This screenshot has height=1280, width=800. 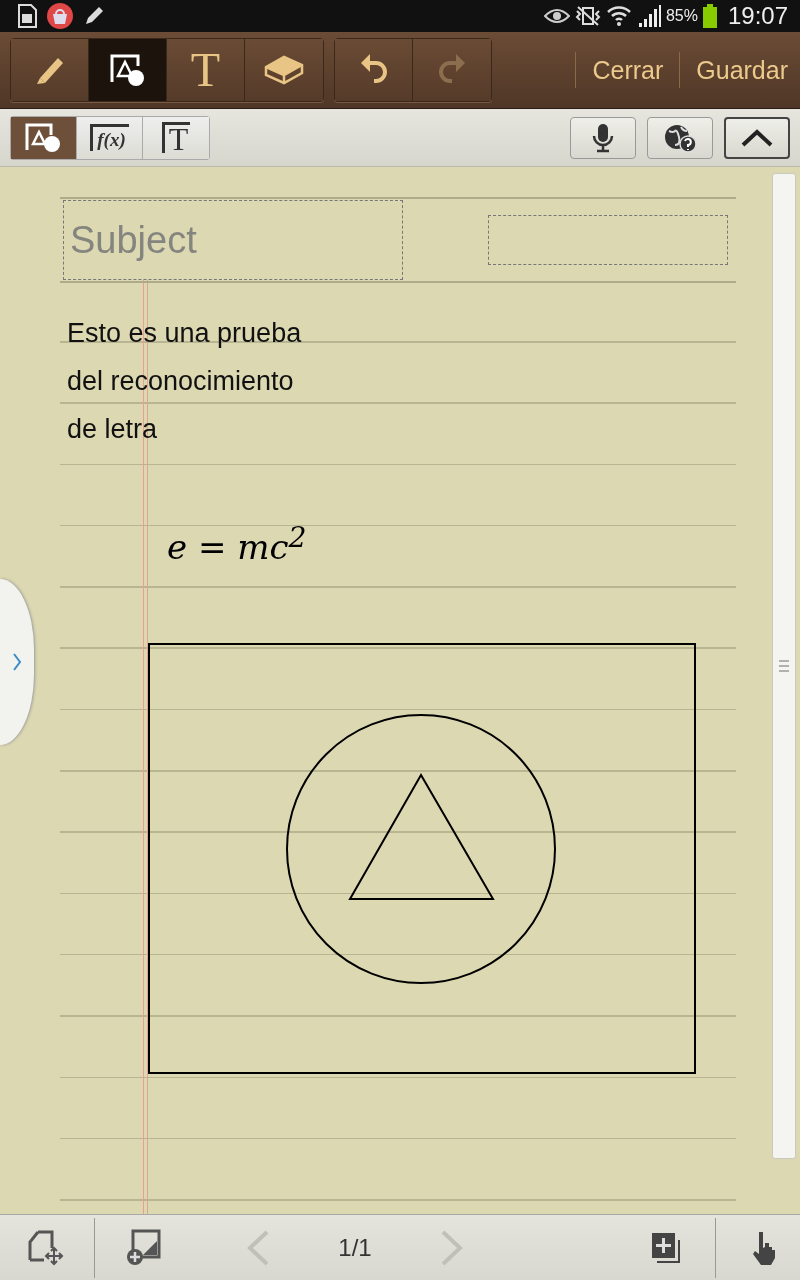 What do you see at coordinates (709, 16) in the screenshot?
I see `battery-icon` at bounding box center [709, 16].